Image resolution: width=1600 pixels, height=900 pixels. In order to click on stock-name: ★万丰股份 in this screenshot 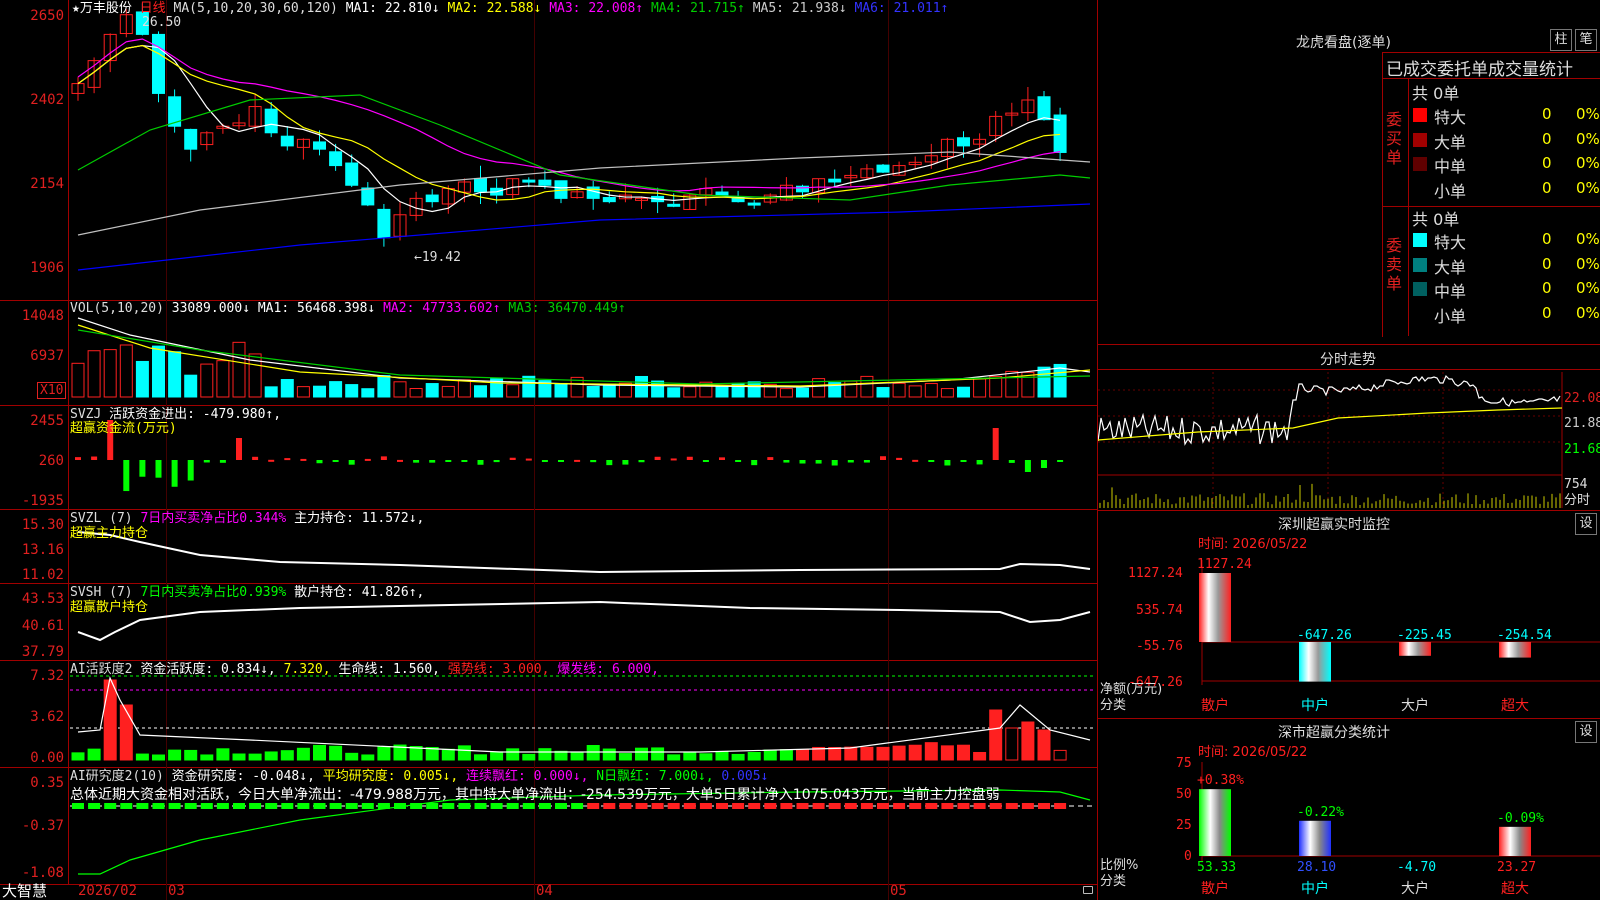, I will do `click(102, 8)`.